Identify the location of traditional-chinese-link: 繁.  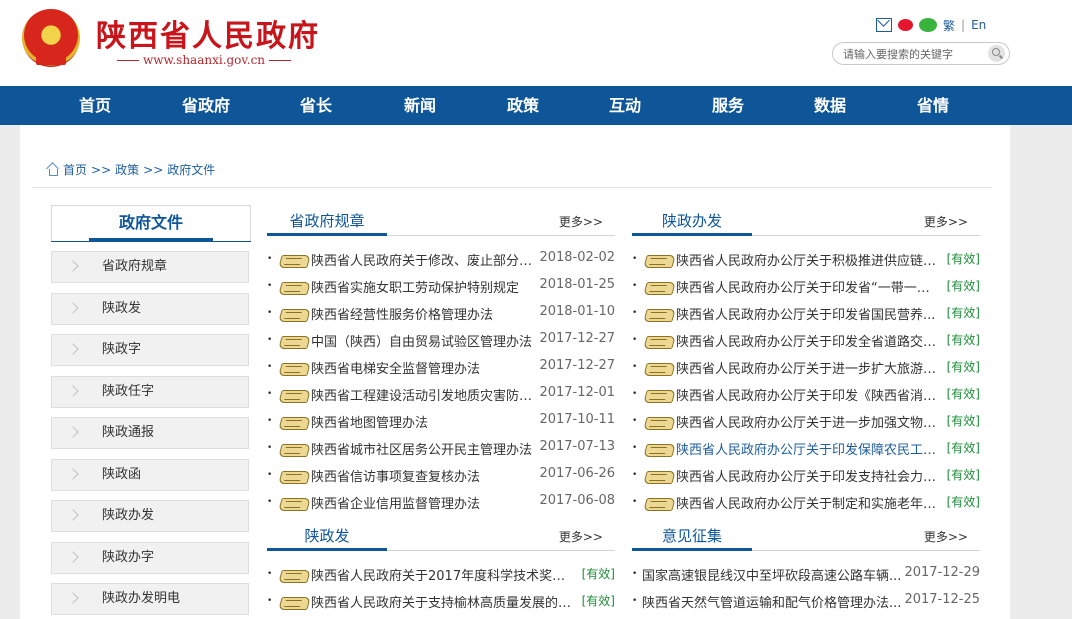
(949, 25).